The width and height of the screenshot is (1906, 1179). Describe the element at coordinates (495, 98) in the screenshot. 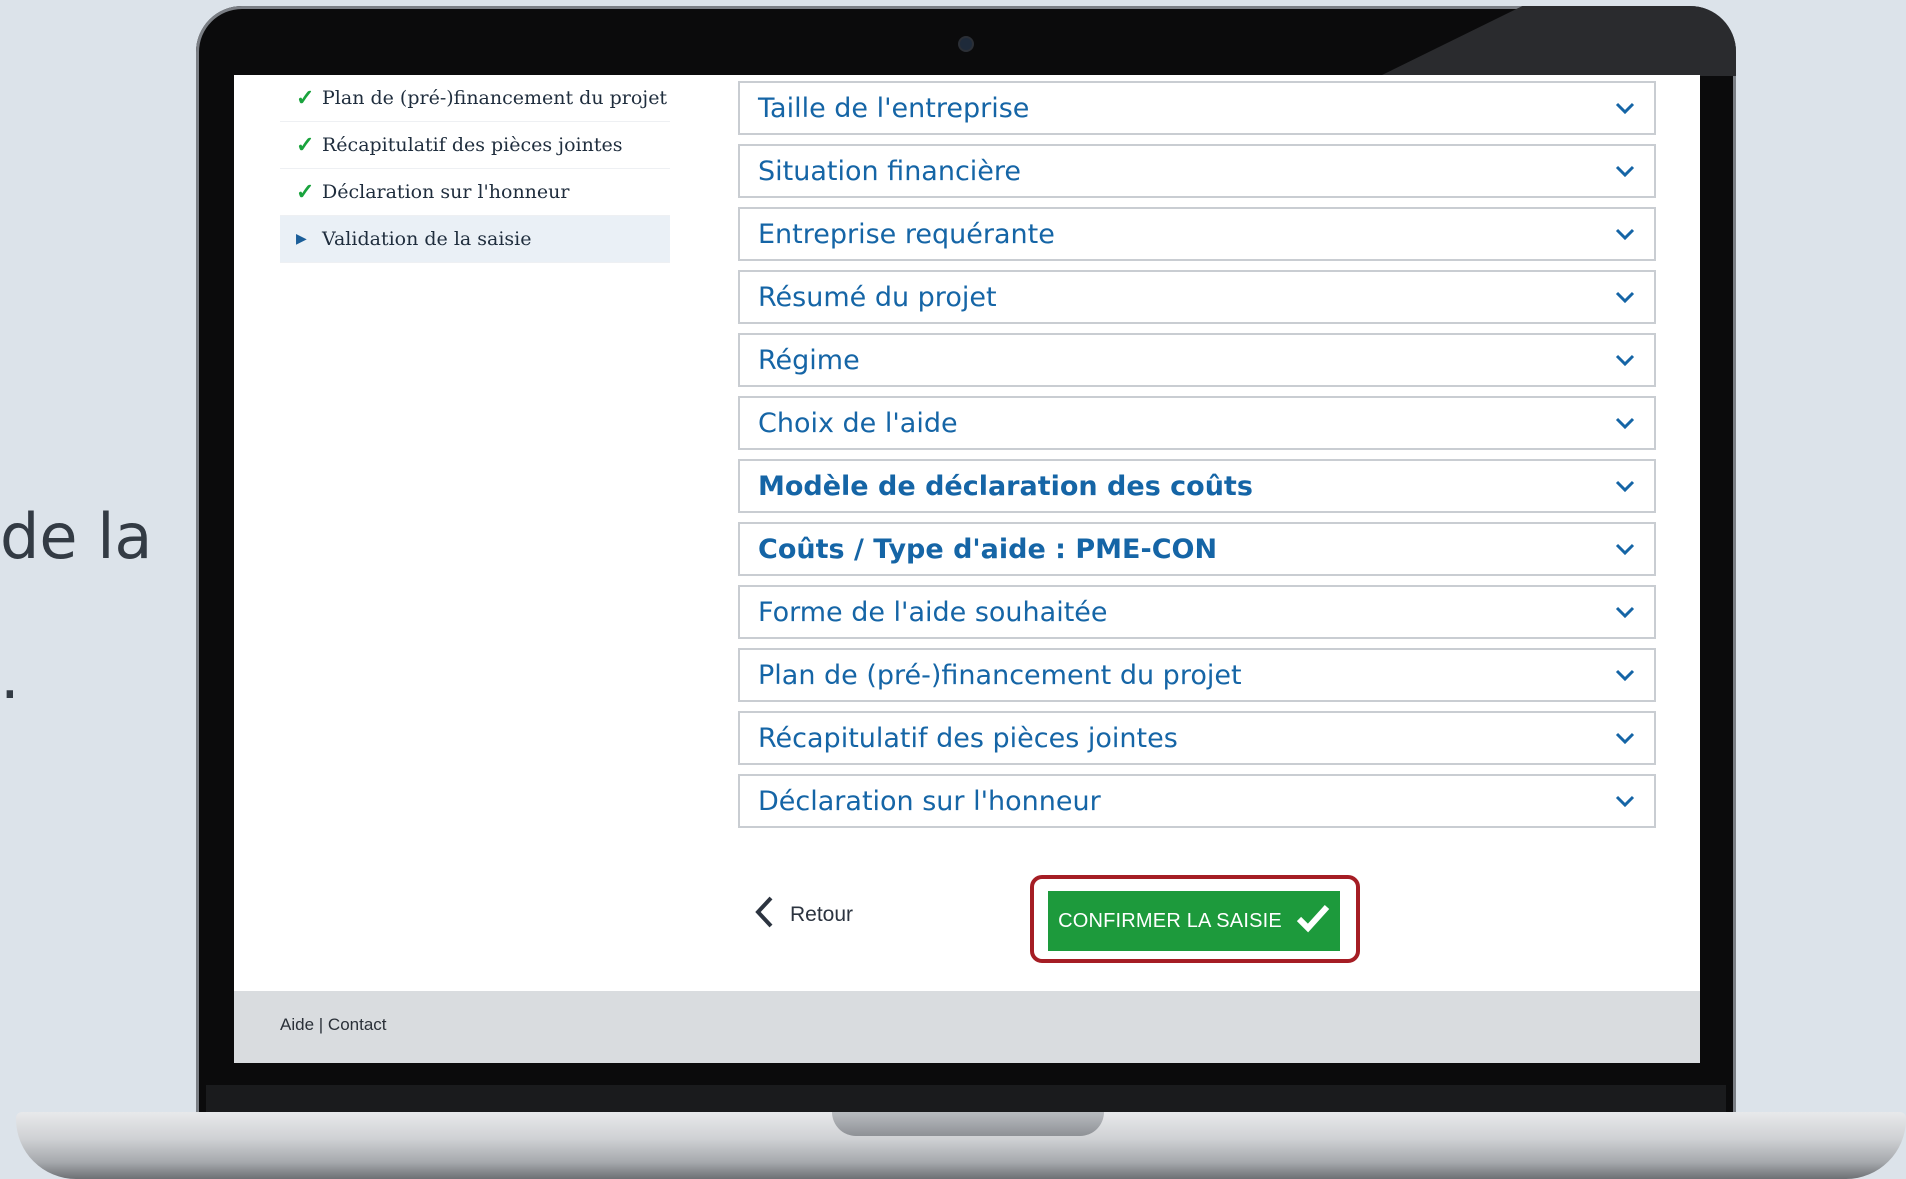

I see `sidebar-item-label: Plan de (pré-)financement du projet` at that location.